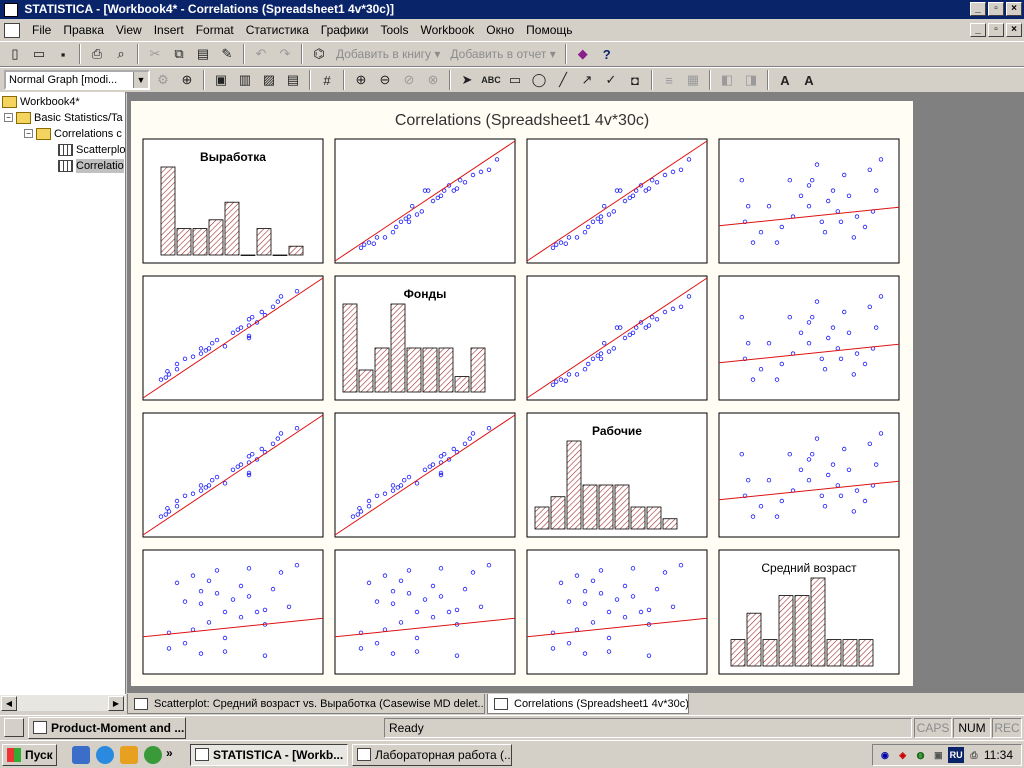 The image size is (1024, 768). I want to click on find-icon: ⌬, so click(319, 54).